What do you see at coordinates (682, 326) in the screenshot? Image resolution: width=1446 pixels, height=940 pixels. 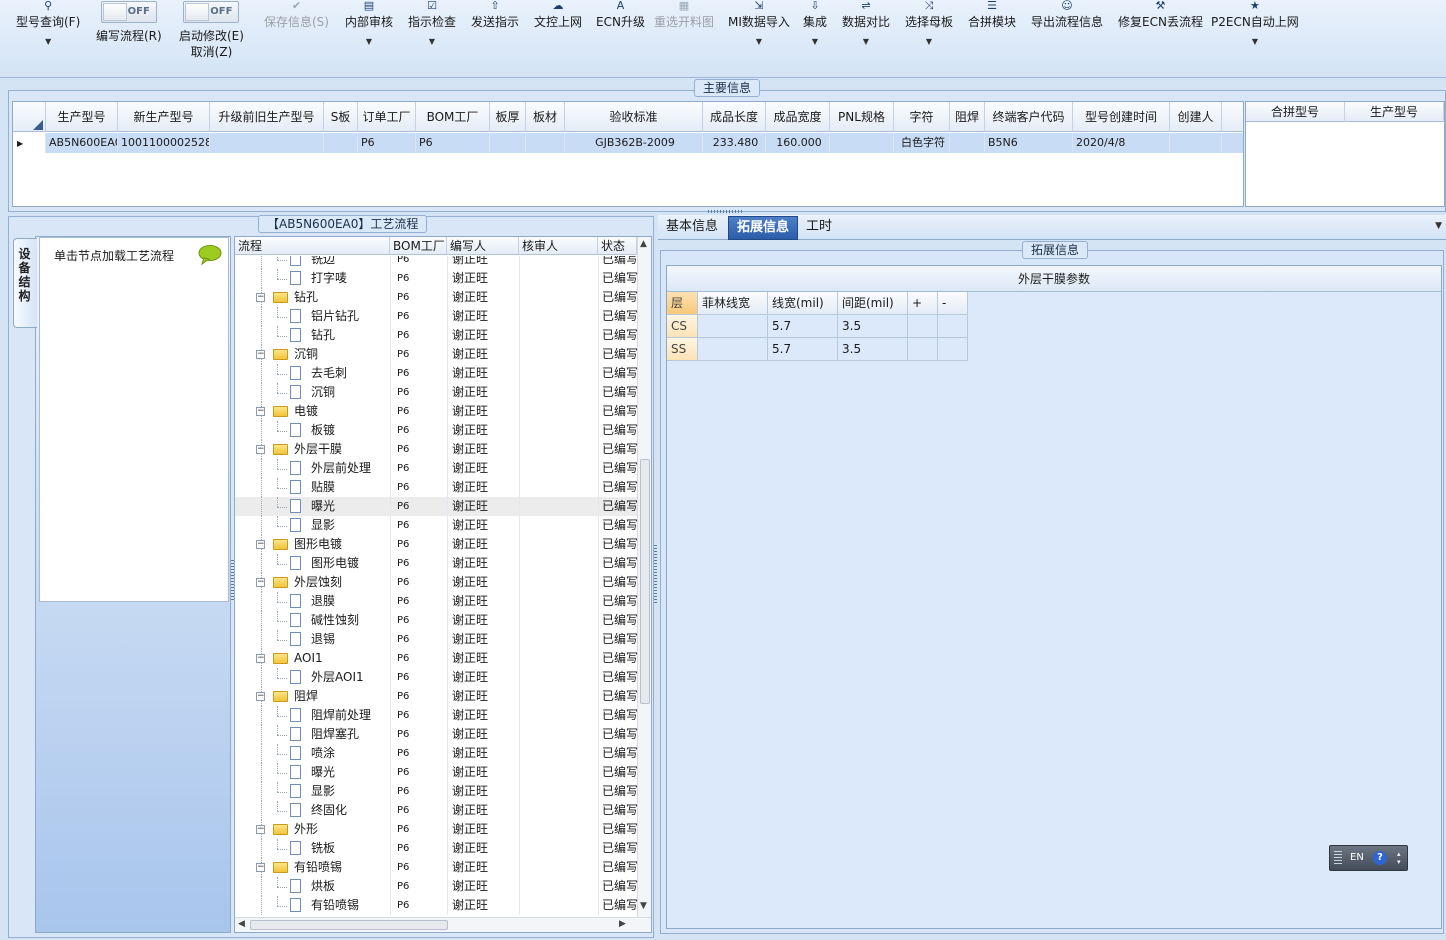 I see `param-row-header: CS` at bounding box center [682, 326].